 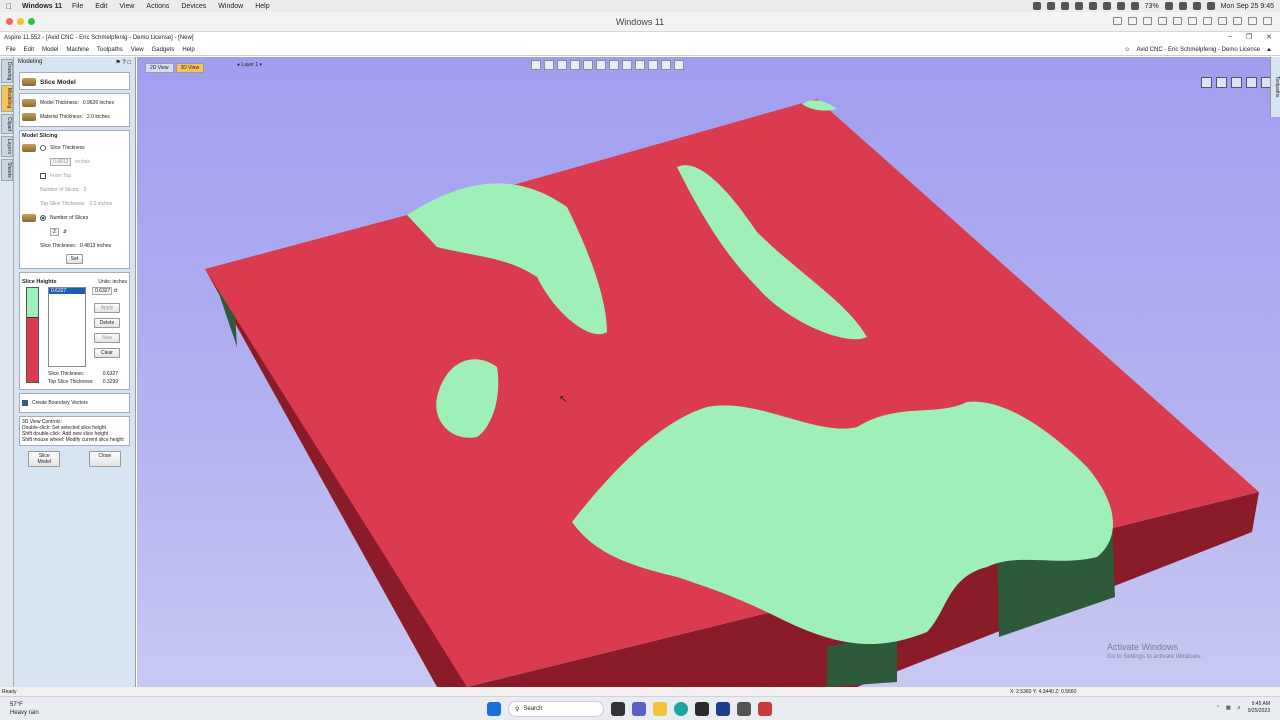 What do you see at coordinates (50, 50) in the screenshot?
I see `menu-model: Model` at bounding box center [50, 50].